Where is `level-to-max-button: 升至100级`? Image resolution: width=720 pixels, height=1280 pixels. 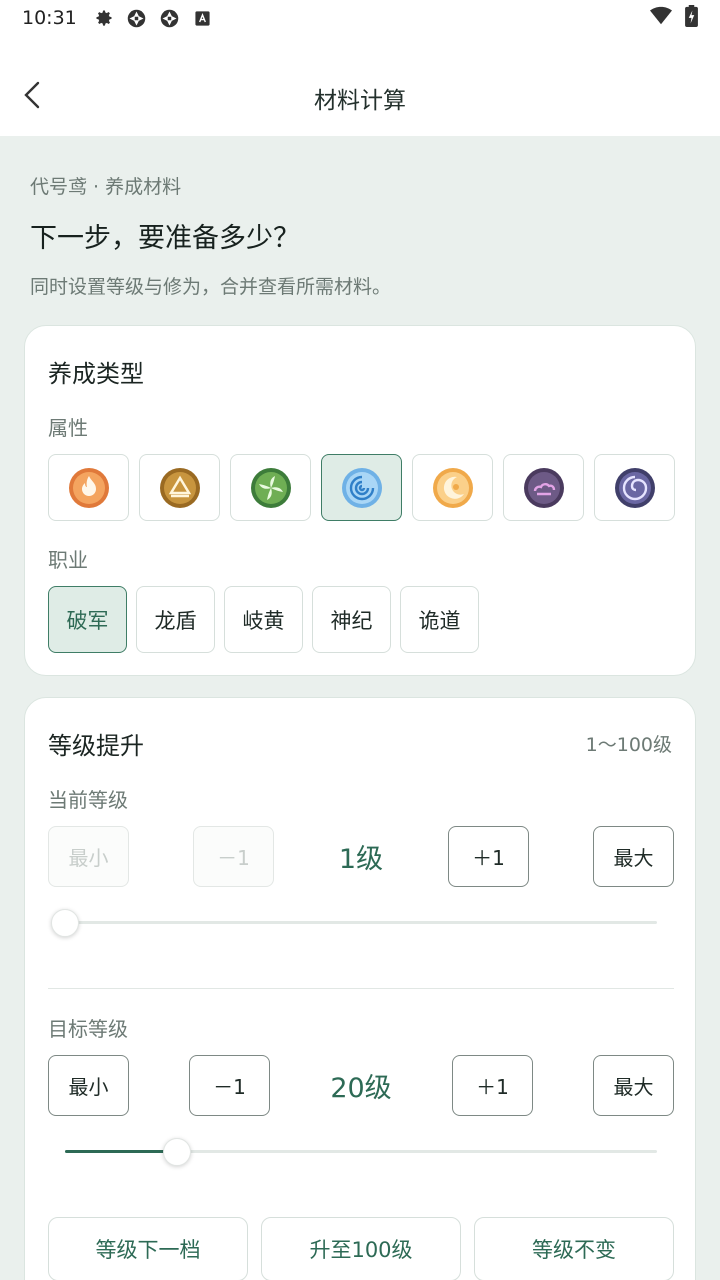
level-to-max-button: 升至100级 is located at coordinates (361, 1248).